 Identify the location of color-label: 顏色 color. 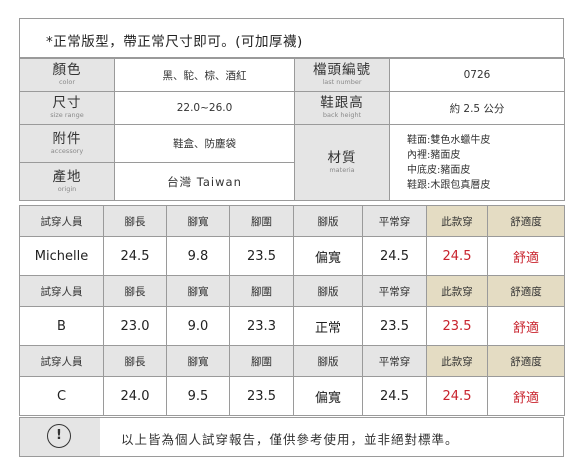
(67, 75).